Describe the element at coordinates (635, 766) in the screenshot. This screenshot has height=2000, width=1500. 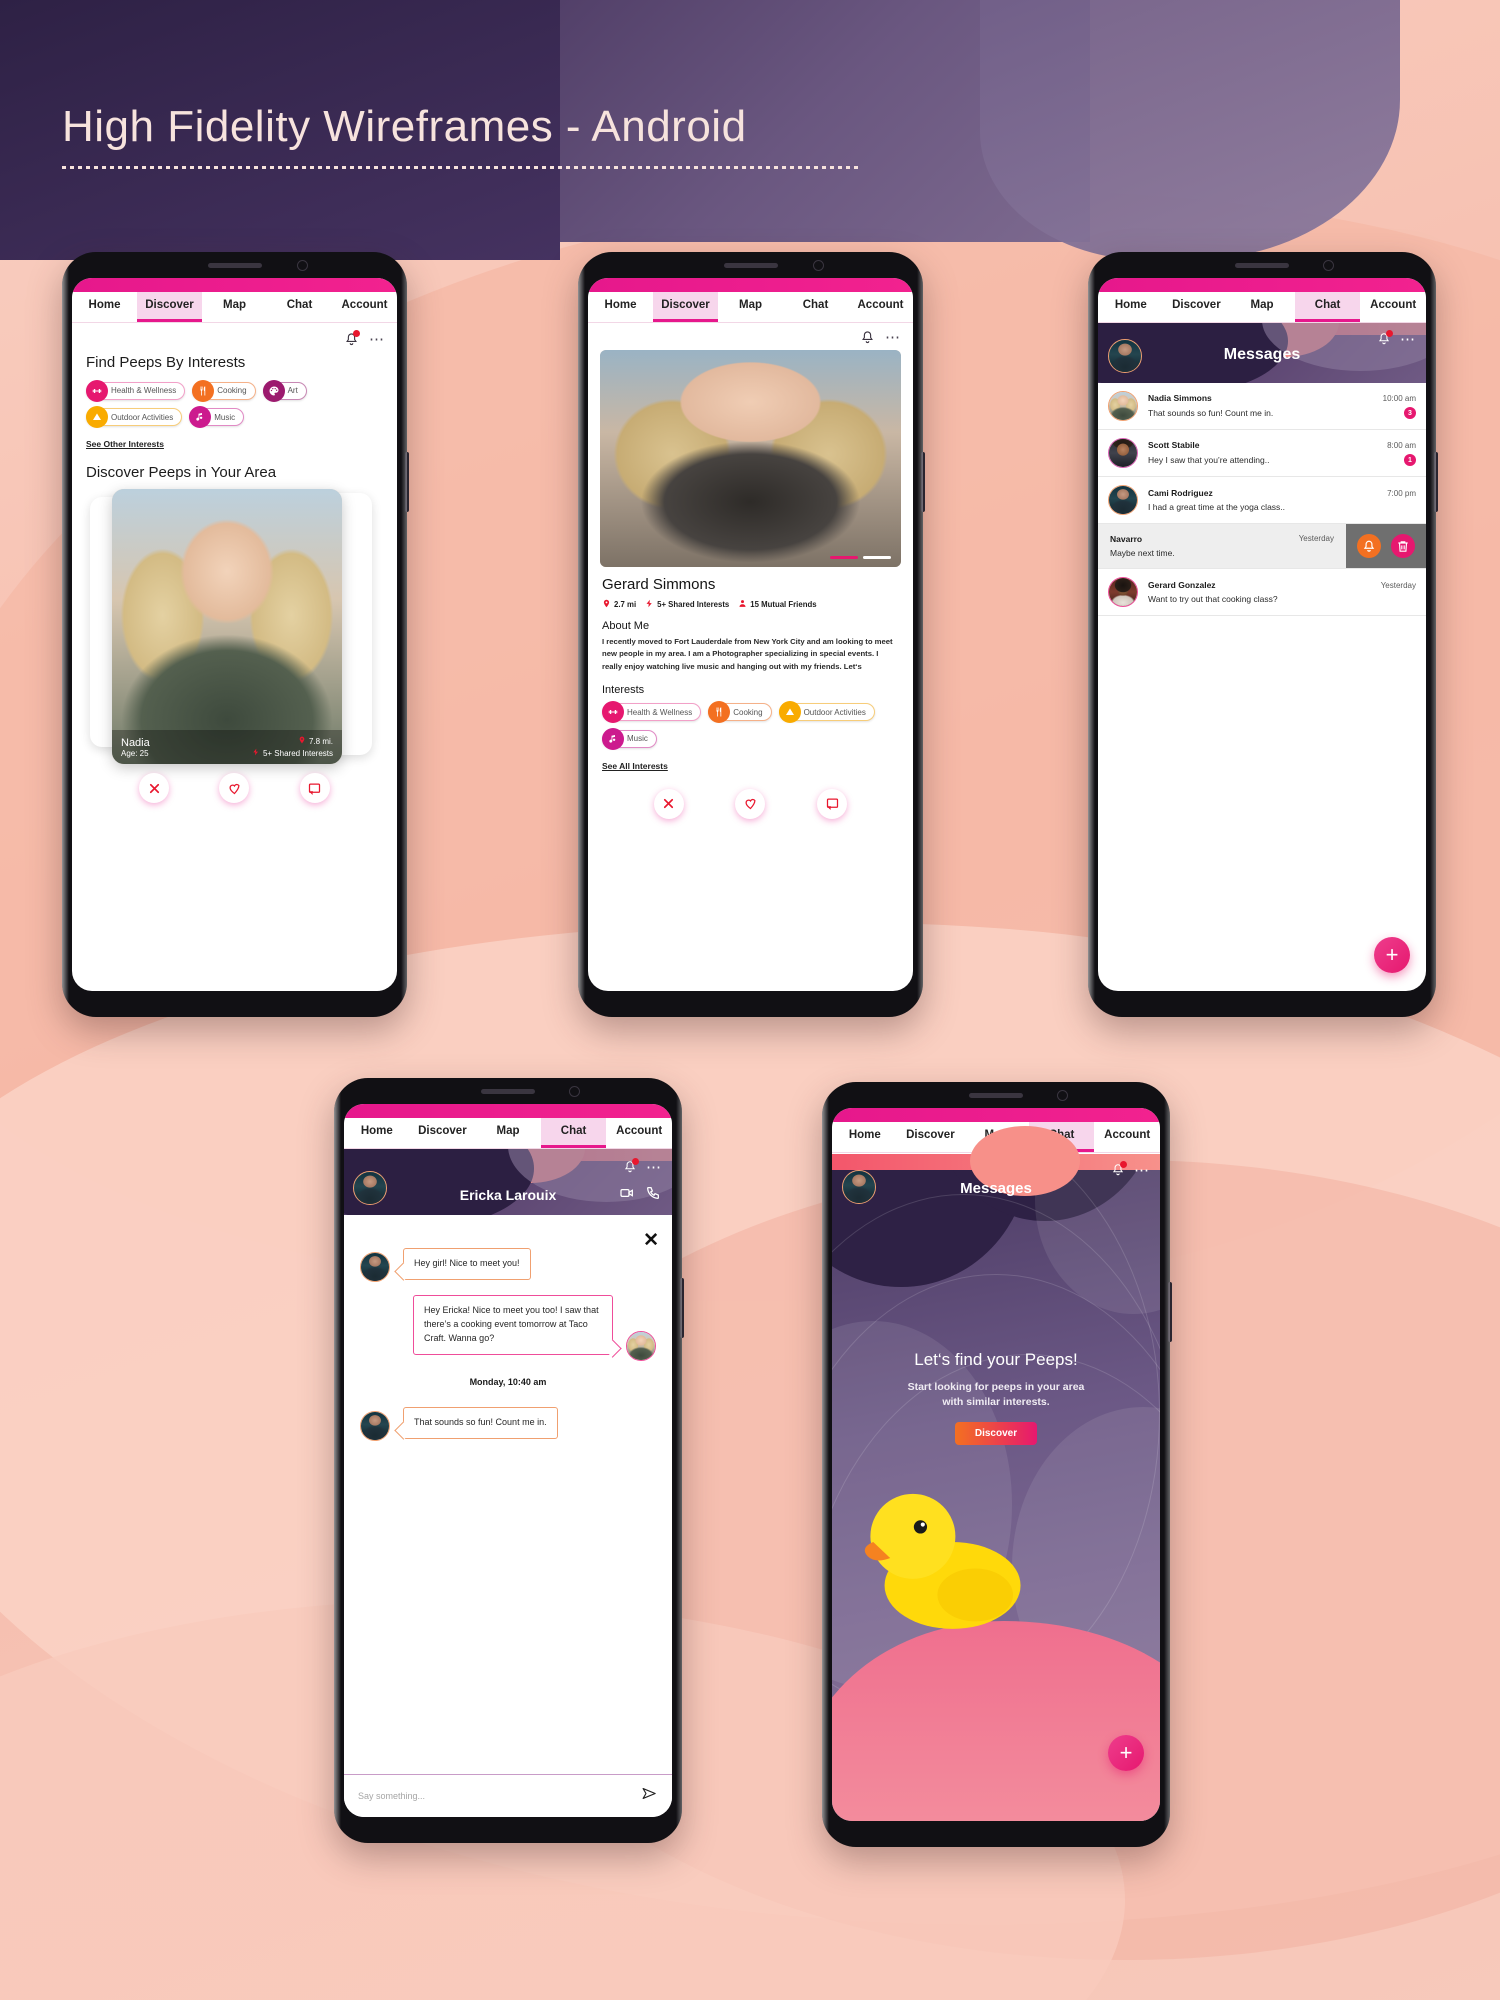
I see `see-all-interests-link: See All Interests` at that location.